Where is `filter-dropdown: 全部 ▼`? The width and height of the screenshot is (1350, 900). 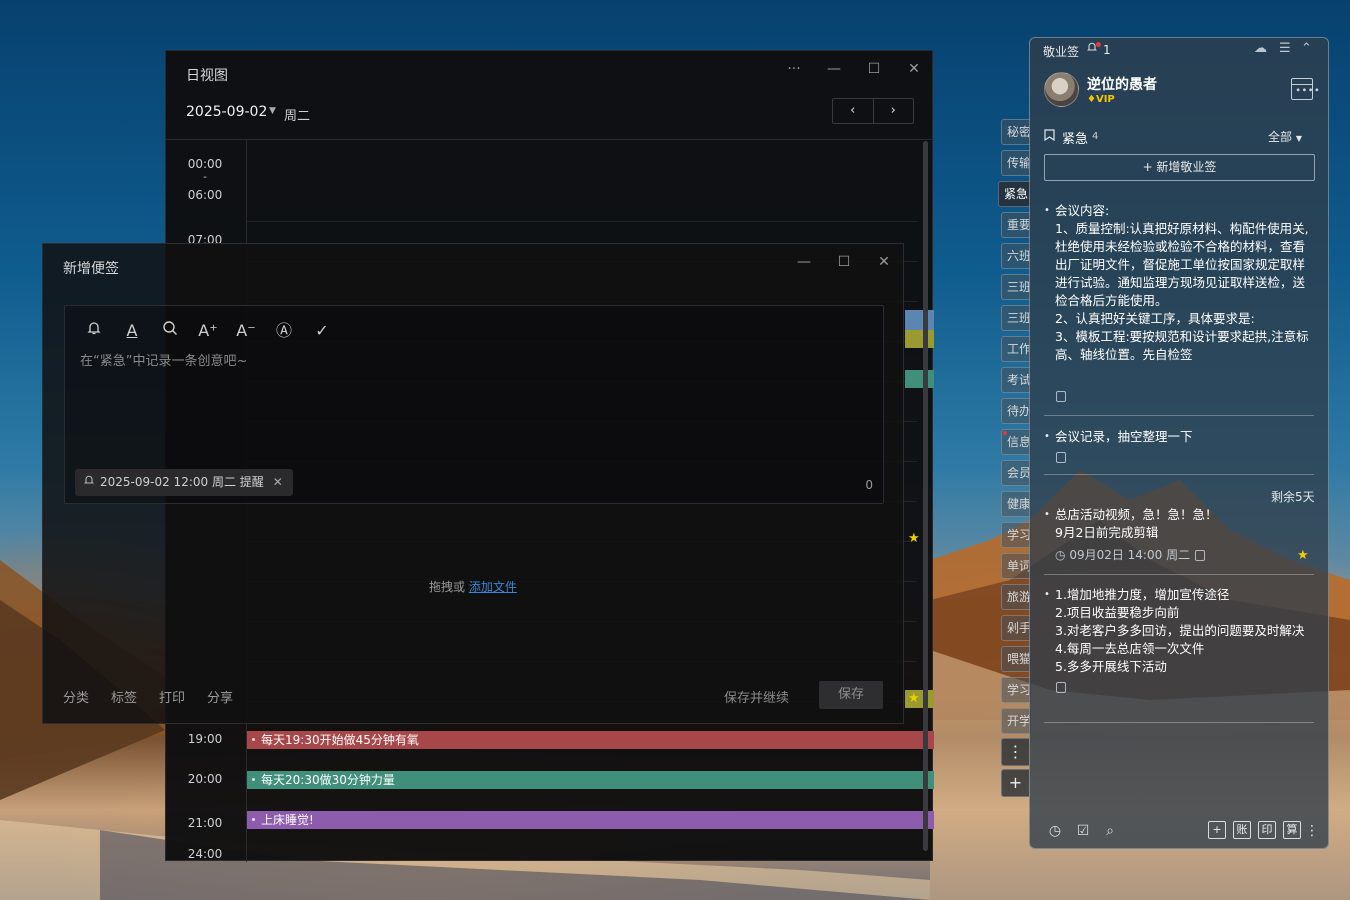 filter-dropdown: 全部 ▼ is located at coordinates (1285, 136).